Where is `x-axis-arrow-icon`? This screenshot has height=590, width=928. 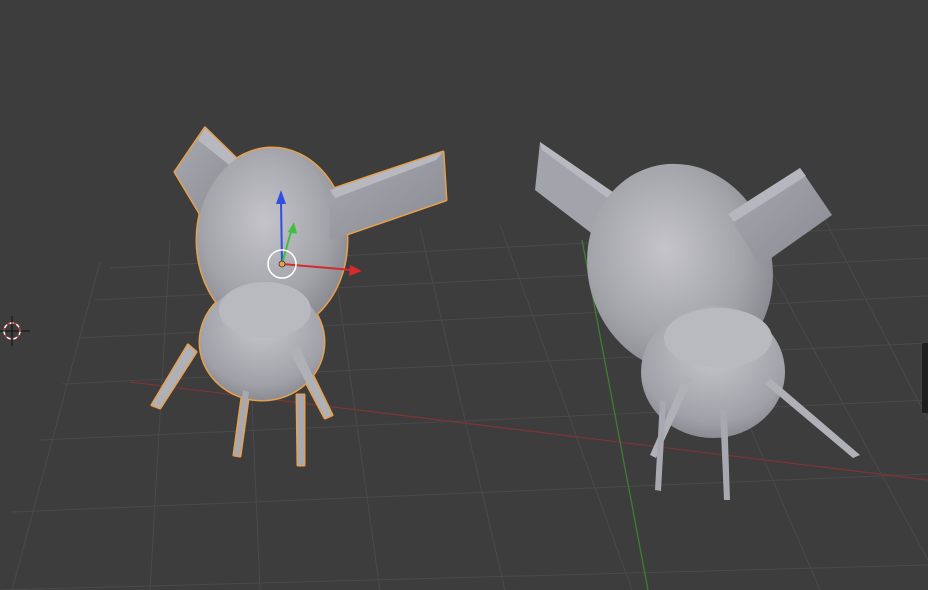 x-axis-arrow-icon is located at coordinates (355, 270).